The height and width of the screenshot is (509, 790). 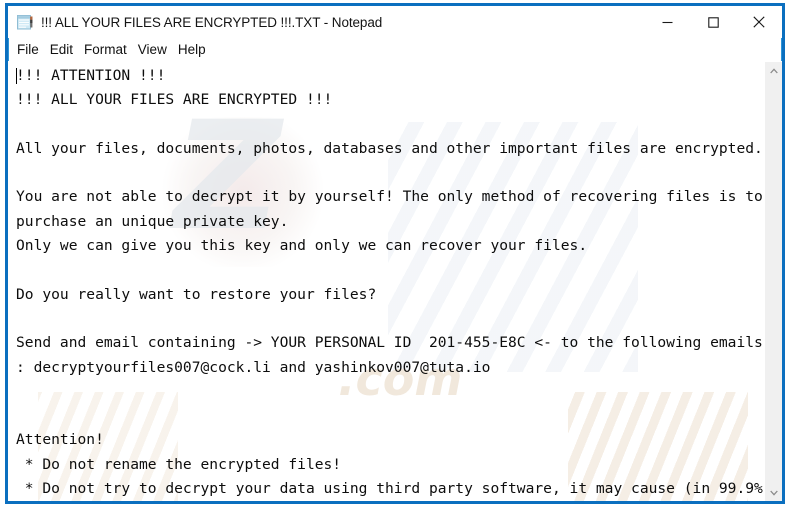 I want to click on scroll-down-button, so click(x=773, y=492).